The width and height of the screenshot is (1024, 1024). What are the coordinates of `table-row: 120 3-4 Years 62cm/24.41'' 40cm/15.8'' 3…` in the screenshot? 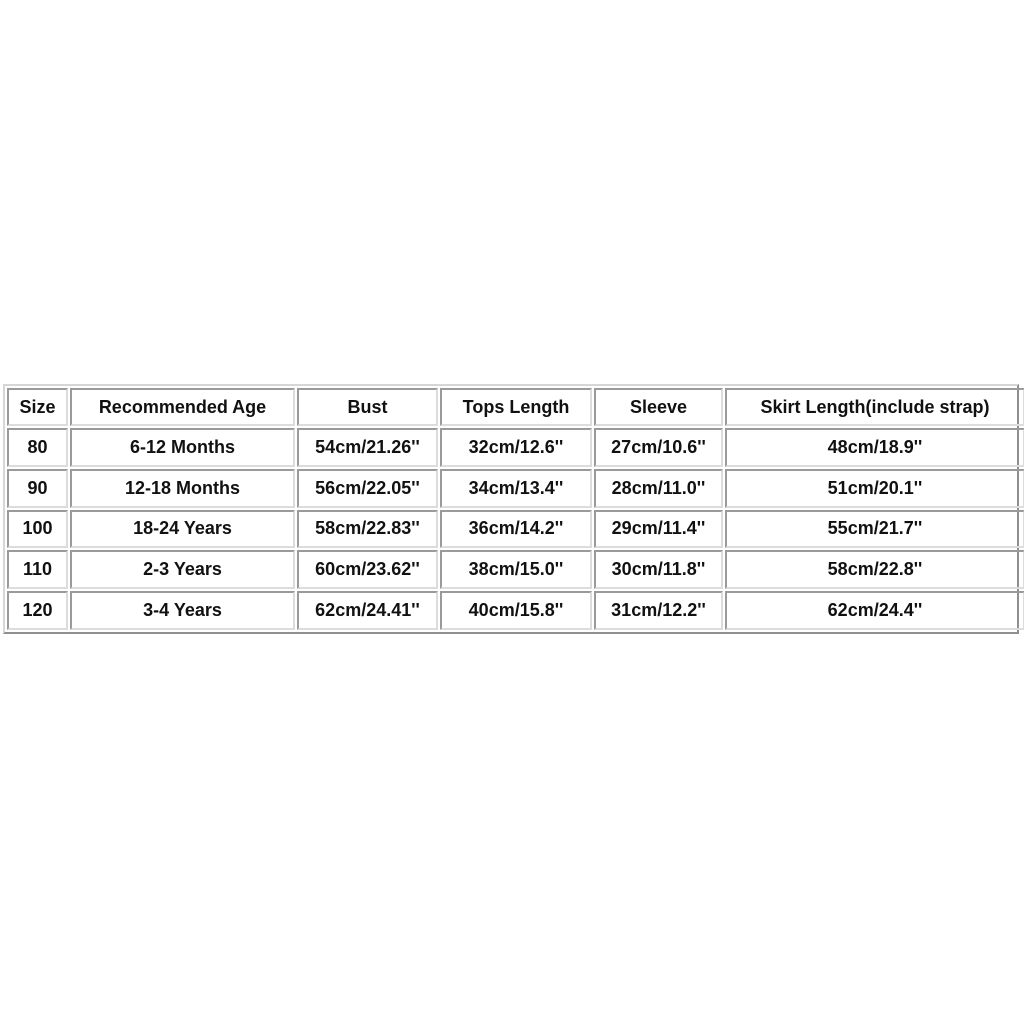 It's located at (515, 610).